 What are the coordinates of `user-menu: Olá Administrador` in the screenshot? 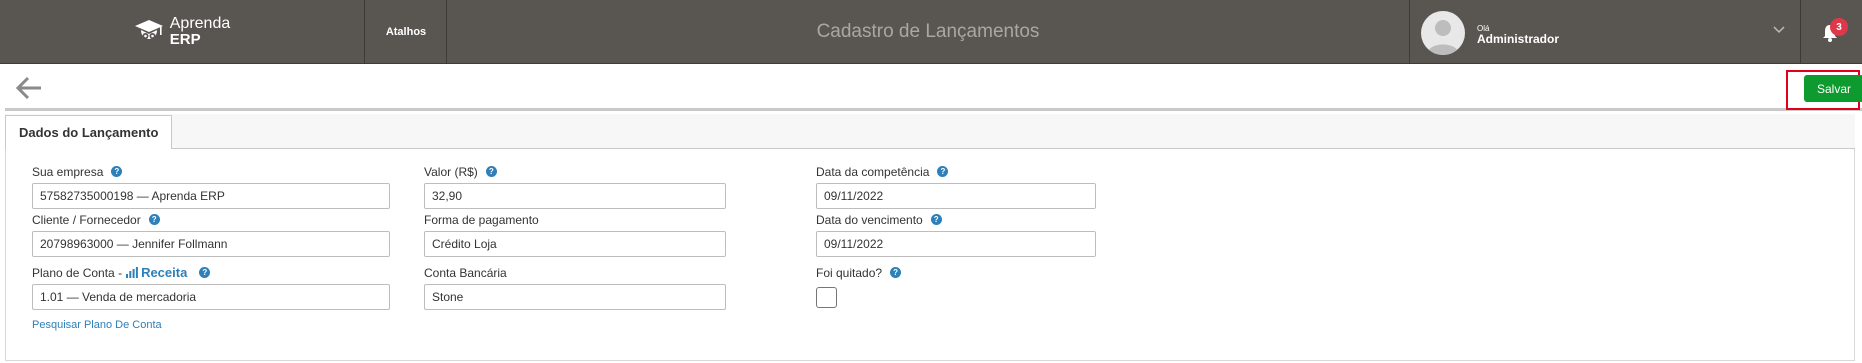 It's located at (1605, 32).